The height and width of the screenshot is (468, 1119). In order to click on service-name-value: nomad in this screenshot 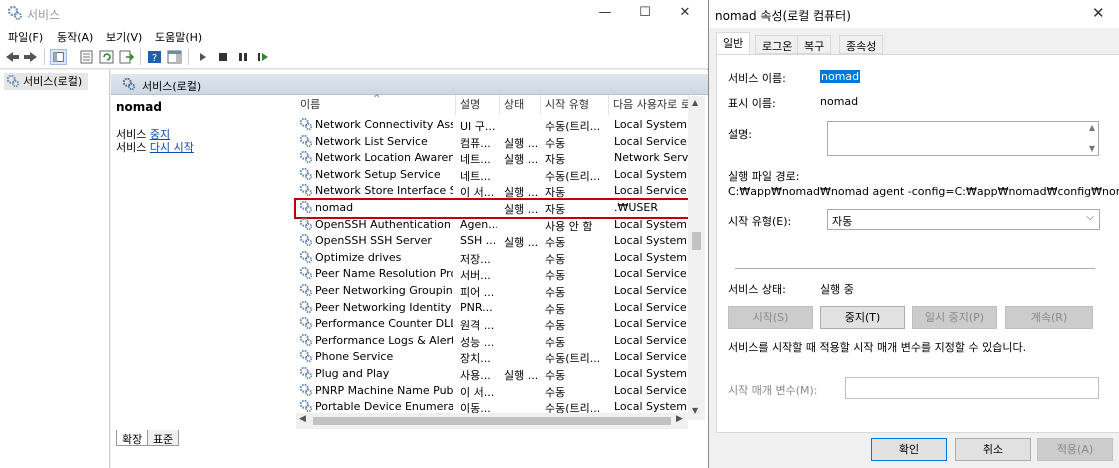, I will do `click(840, 76)`.